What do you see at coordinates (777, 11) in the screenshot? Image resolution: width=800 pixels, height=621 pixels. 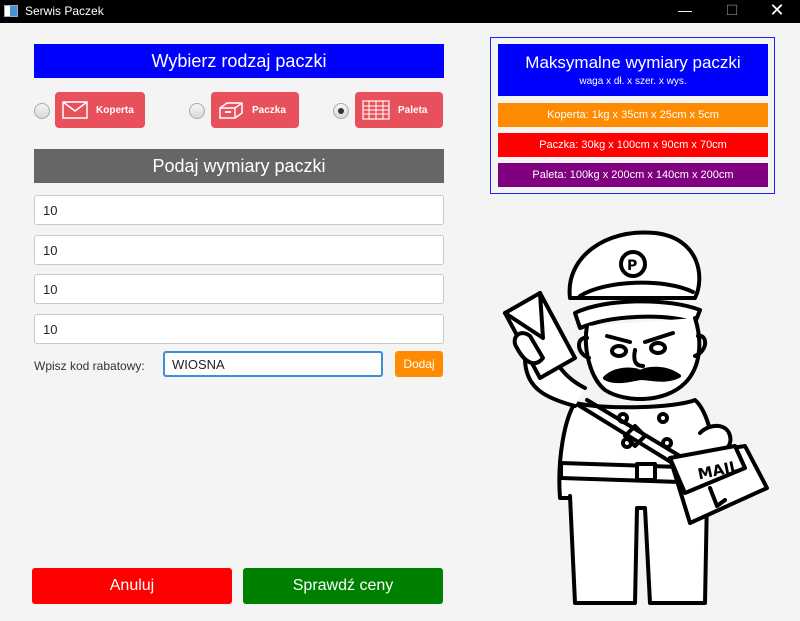 I see `close-button: ✕` at bounding box center [777, 11].